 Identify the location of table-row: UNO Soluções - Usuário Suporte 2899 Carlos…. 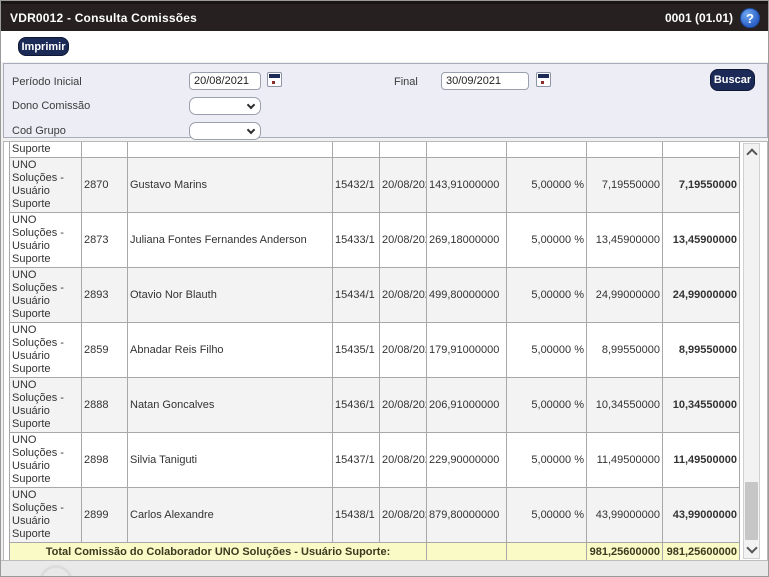
(374, 515).